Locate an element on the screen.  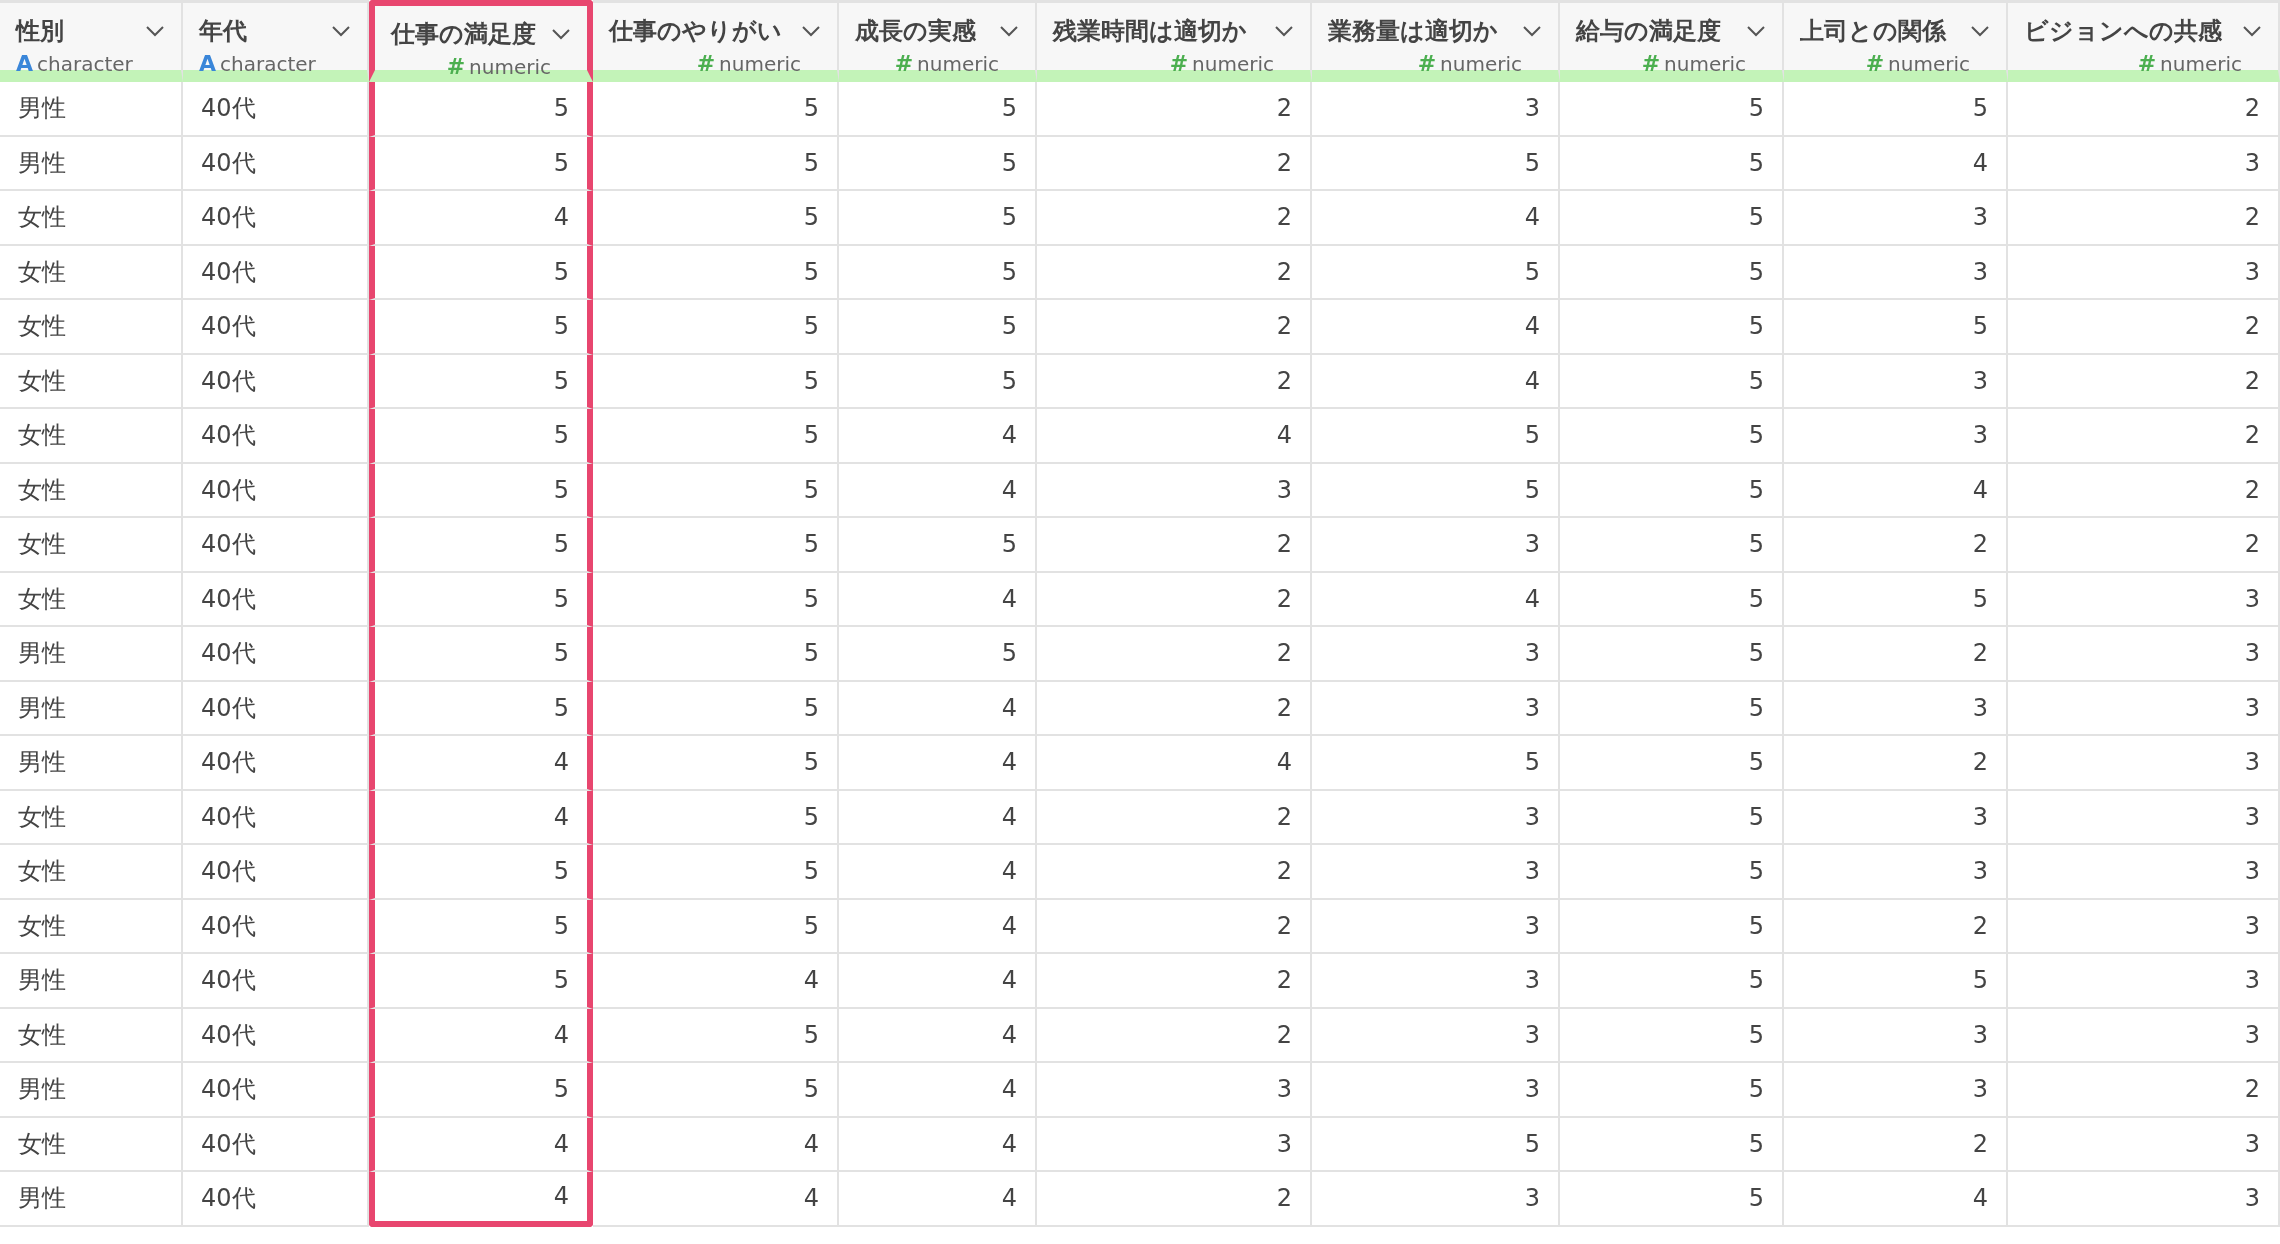
column-header: 上司との関係 # numeric is located at coordinates (1896, 41).